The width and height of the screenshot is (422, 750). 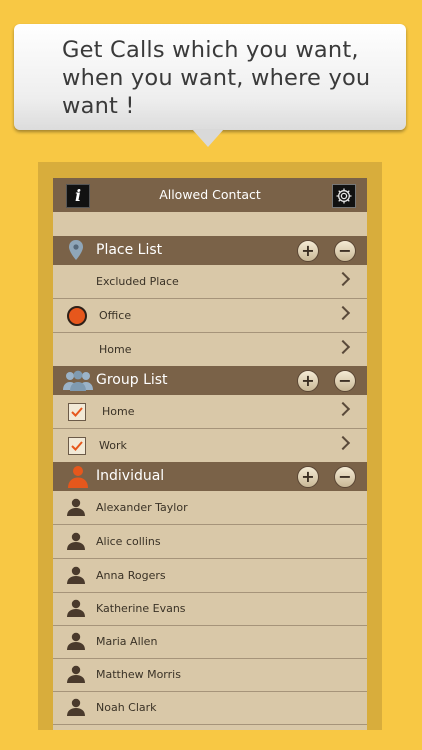 What do you see at coordinates (345, 251) in the screenshot?
I see `remove-place-button: −` at bounding box center [345, 251].